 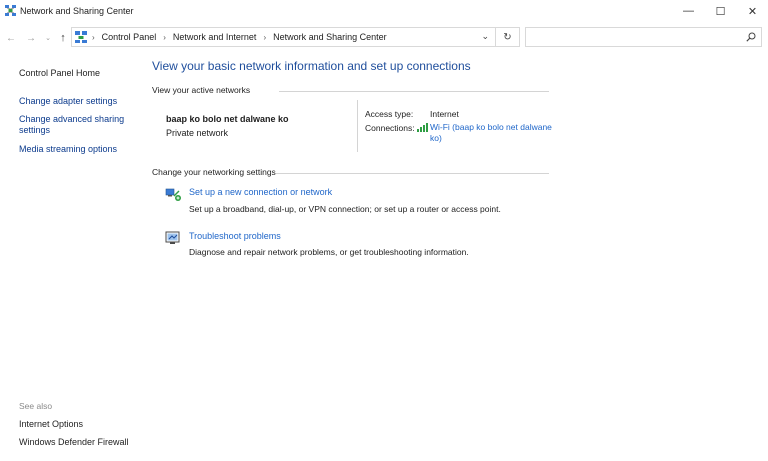 What do you see at coordinates (444, 114) in the screenshot?
I see `access-type-value: Internet` at bounding box center [444, 114].